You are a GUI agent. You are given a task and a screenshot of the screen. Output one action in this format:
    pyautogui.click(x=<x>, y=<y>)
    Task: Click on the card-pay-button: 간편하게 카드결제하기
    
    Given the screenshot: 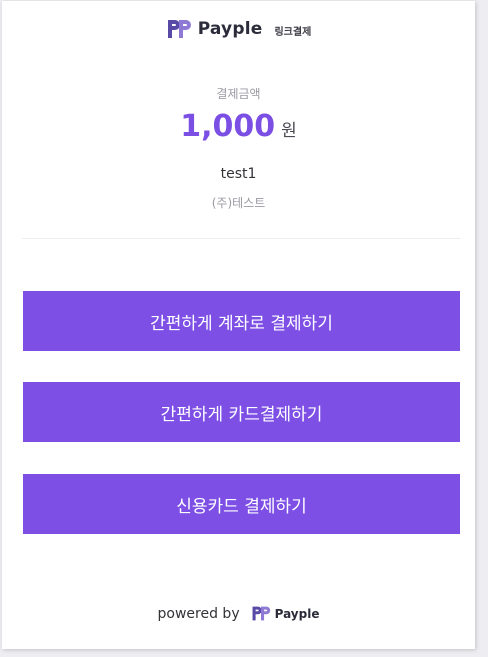 What is the action you would take?
    pyautogui.click(x=241, y=412)
    